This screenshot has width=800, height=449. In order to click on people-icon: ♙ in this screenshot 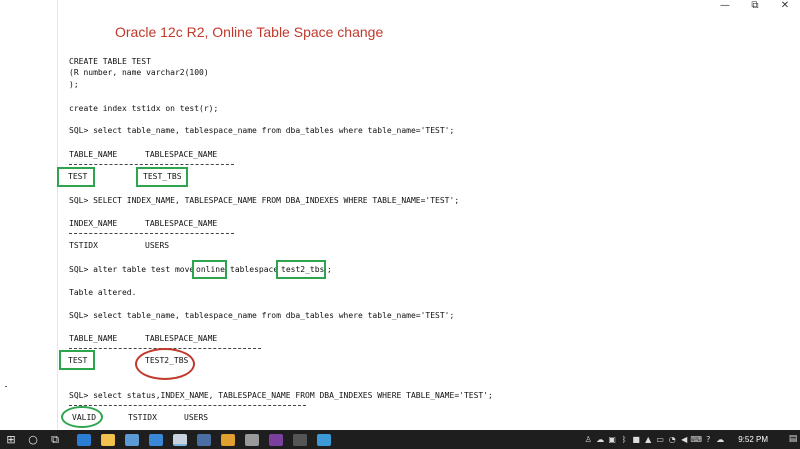, I will do `click(588, 439)`.